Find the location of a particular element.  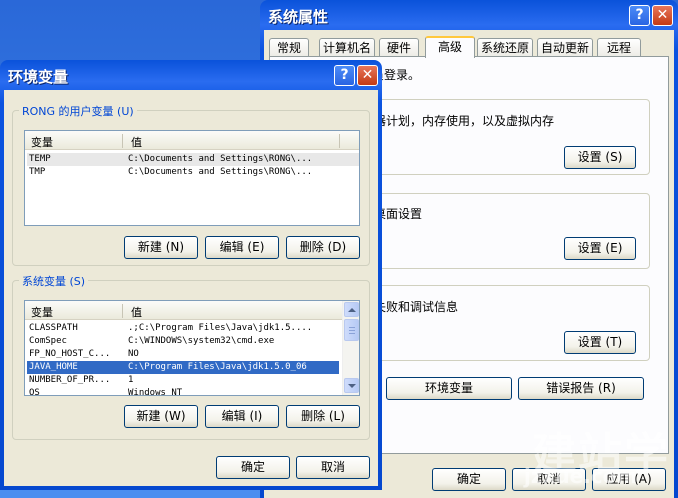

scroll-up-button is located at coordinates (351, 309).